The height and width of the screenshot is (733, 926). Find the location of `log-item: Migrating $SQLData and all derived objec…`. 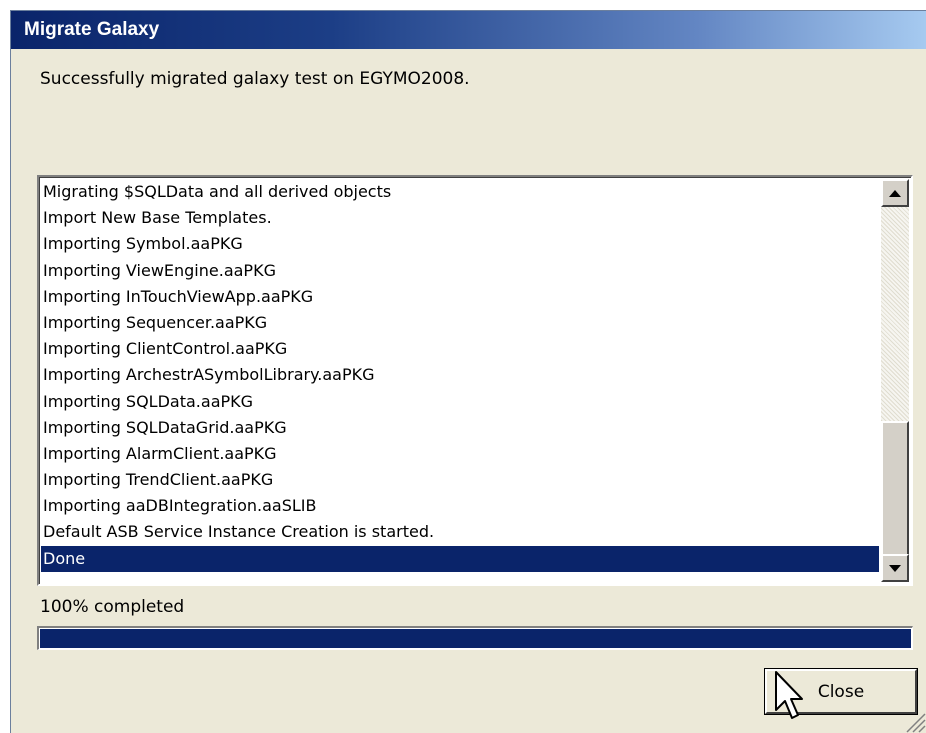

log-item: Migrating $SQLData and all derived objec… is located at coordinates (460, 192).